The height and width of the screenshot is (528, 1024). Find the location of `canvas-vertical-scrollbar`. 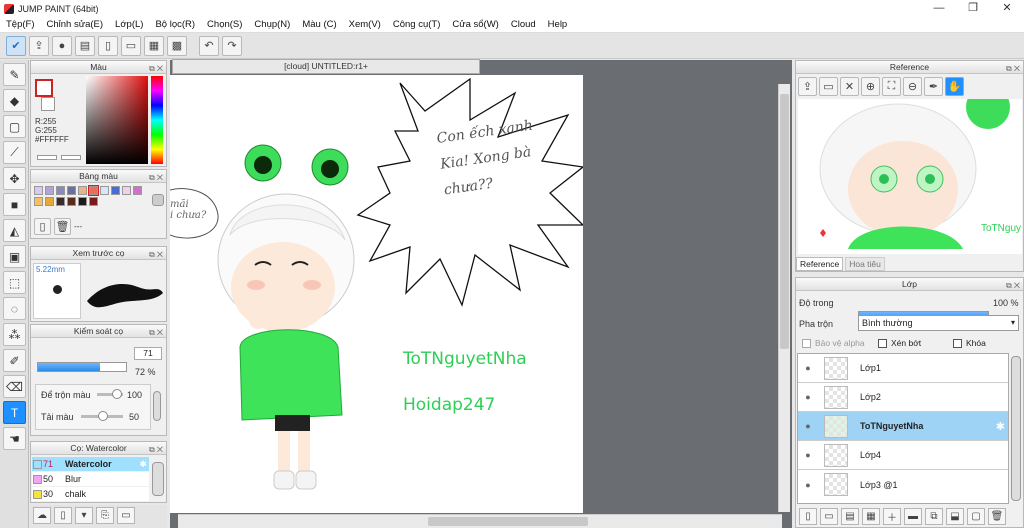

canvas-vertical-scrollbar is located at coordinates (784, 298).